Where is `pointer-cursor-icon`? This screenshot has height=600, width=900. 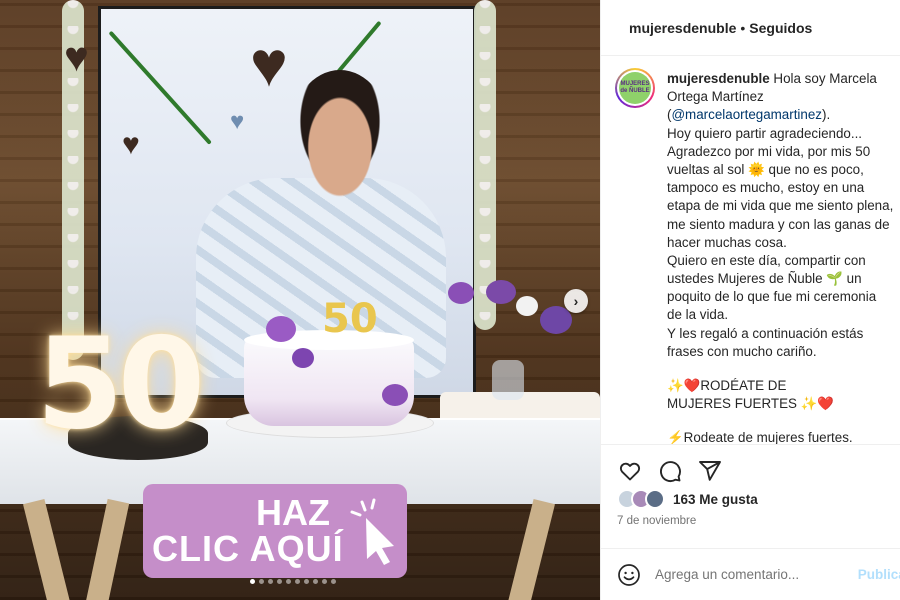
pointer-cursor-icon is located at coordinates (372, 531).